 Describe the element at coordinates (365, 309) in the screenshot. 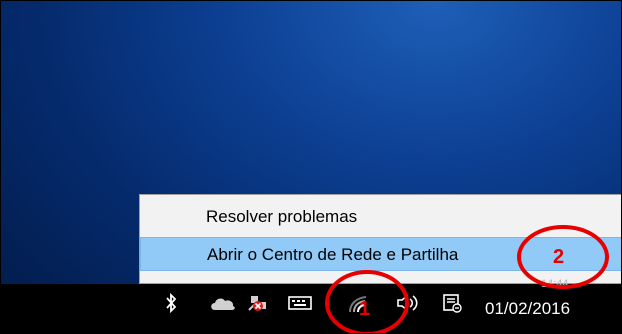

I see `callout-label-1: 1` at that location.